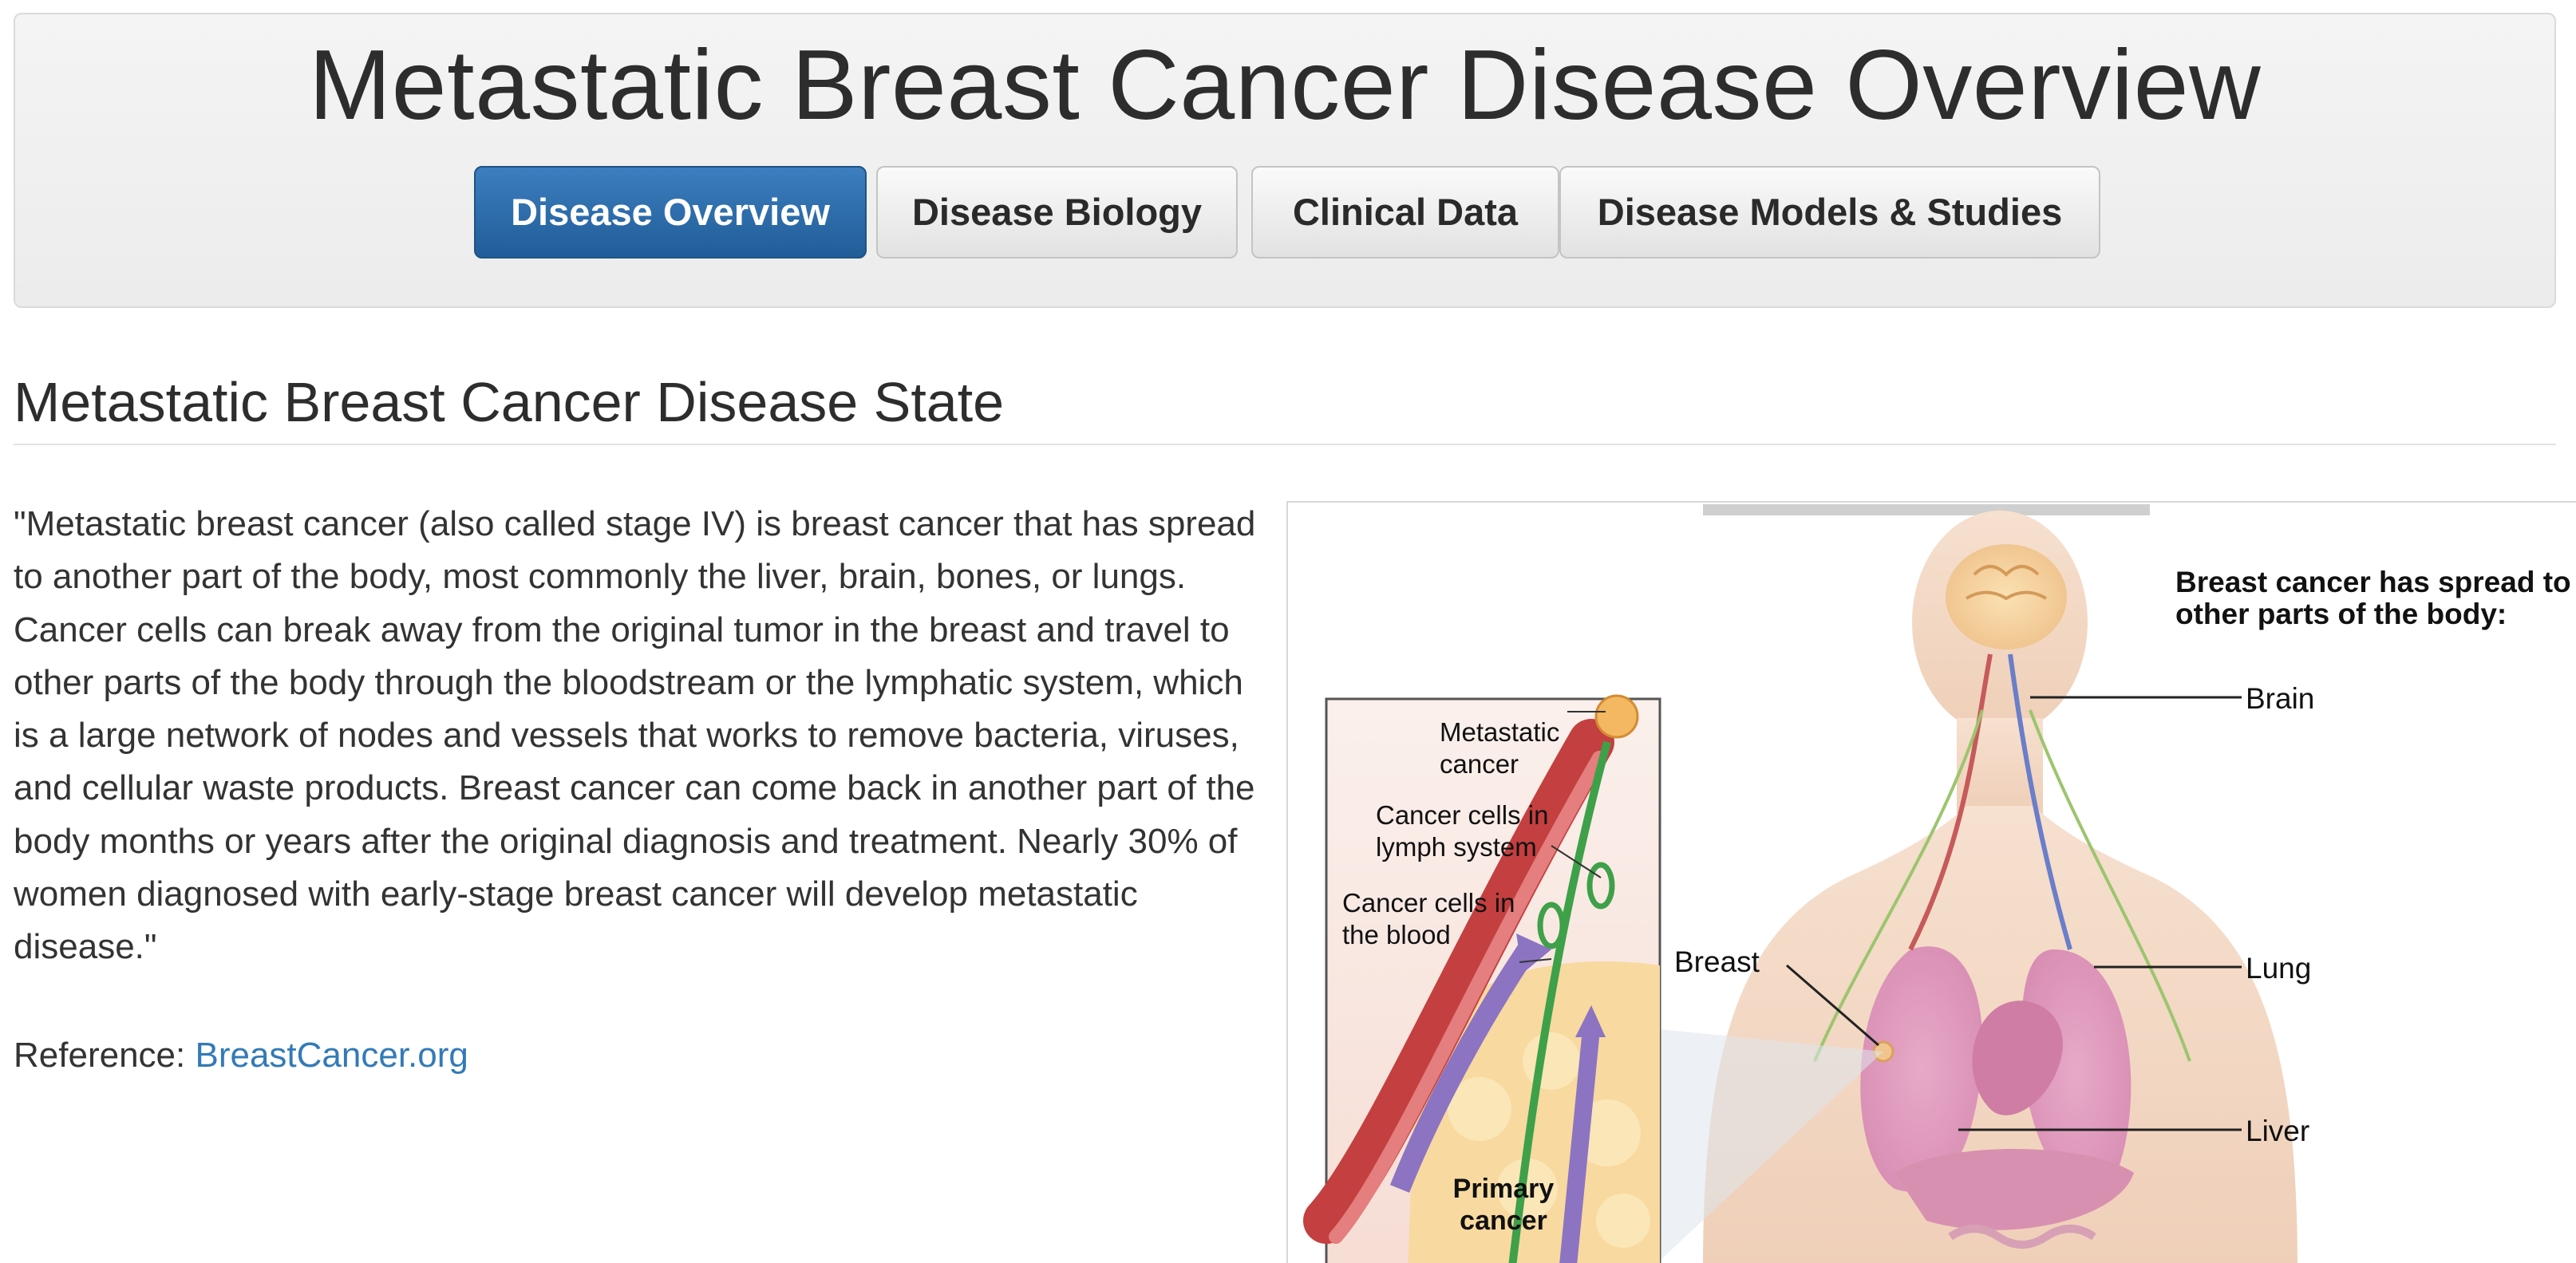 The width and height of the screenshot is (2576, 1263). What do you see at coordinates (1717, 961) in the screenshot?
I see `breast-label: Breast` at bounding box center [1717, 961].